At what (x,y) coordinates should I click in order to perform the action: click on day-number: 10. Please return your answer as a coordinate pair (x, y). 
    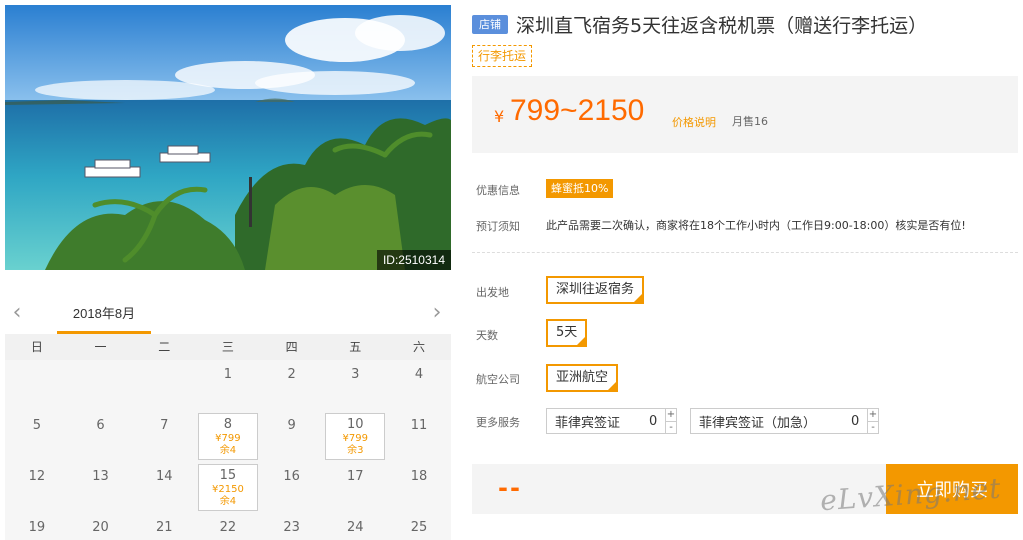
    Looking at the image, I should click on (355, 424).